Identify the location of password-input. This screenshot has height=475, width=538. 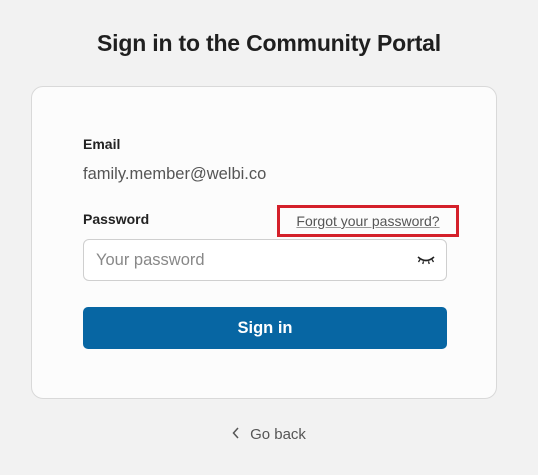
(251, 260).